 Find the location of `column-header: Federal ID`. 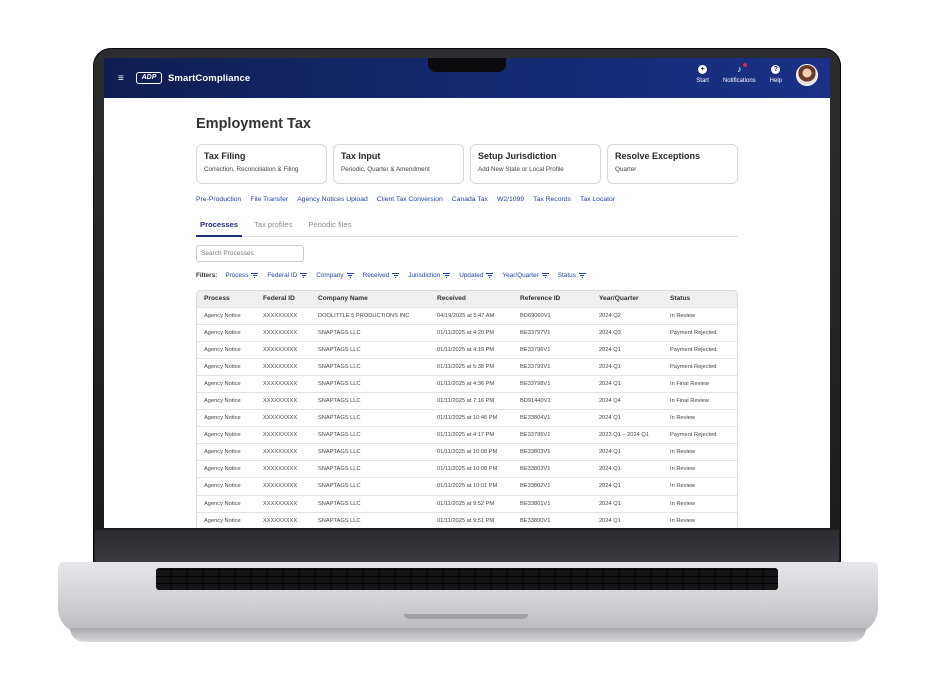

column-header: Federal ID is located at coordinates (283, 299).